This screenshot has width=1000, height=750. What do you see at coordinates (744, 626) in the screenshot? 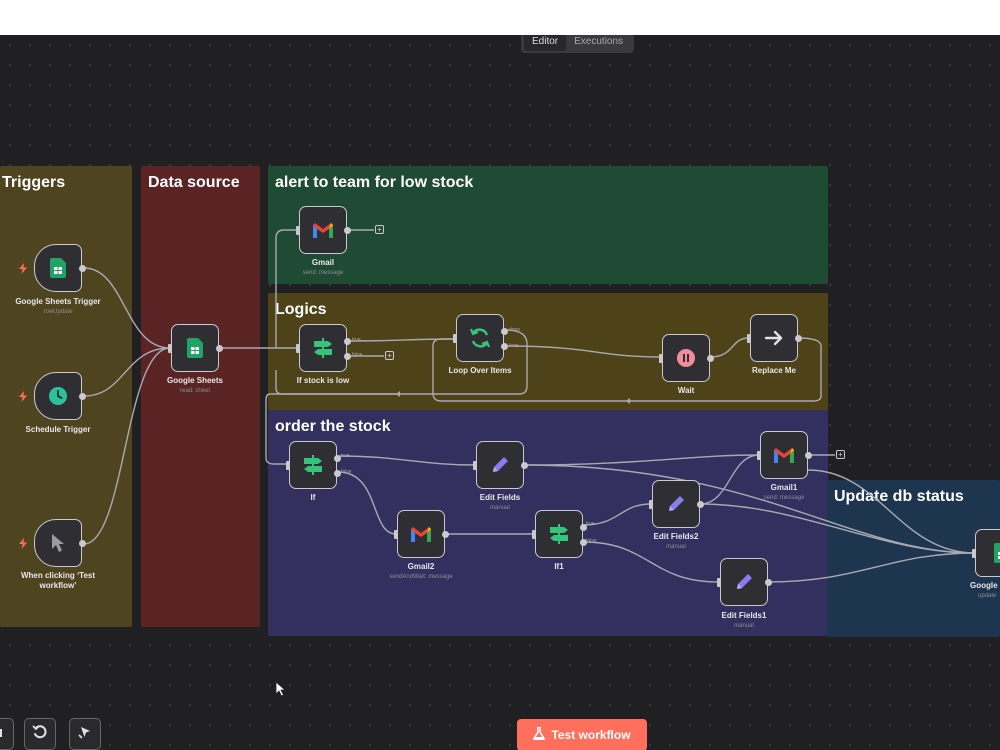
I see `node-subtitle: manual` at bounding box center [744, 626].